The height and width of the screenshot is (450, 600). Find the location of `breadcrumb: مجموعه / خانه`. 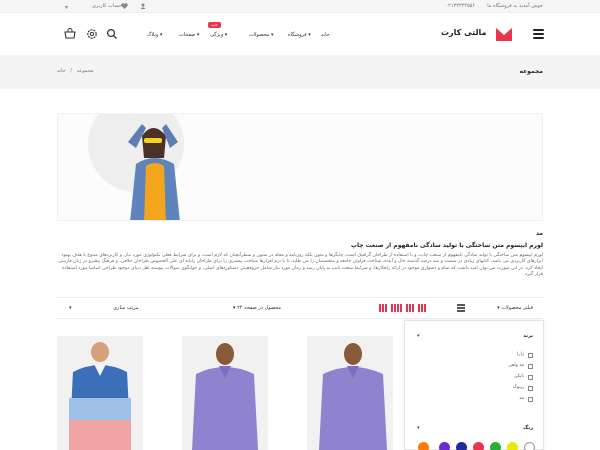

breadcrumb: مجموعه / خانه is located at coordinates (75, 71).